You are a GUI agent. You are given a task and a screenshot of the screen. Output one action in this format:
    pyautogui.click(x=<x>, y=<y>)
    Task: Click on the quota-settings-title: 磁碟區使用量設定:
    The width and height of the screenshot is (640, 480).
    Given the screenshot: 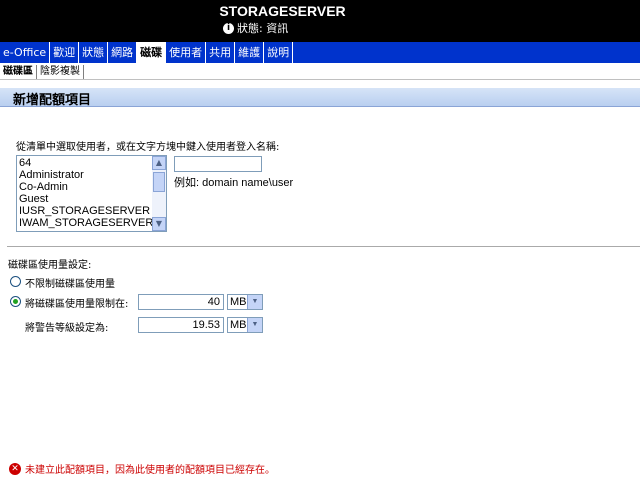 What is the action you would take?
    pyautogui.click(x=50, y=265)
    